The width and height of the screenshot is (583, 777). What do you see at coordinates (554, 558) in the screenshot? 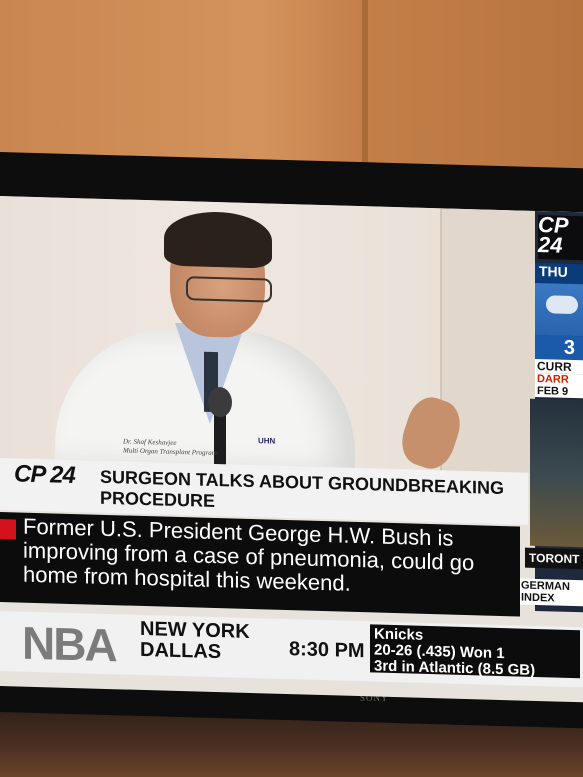
I see `sidebar-market-label: TORONT` at bounding box center [554, 558].